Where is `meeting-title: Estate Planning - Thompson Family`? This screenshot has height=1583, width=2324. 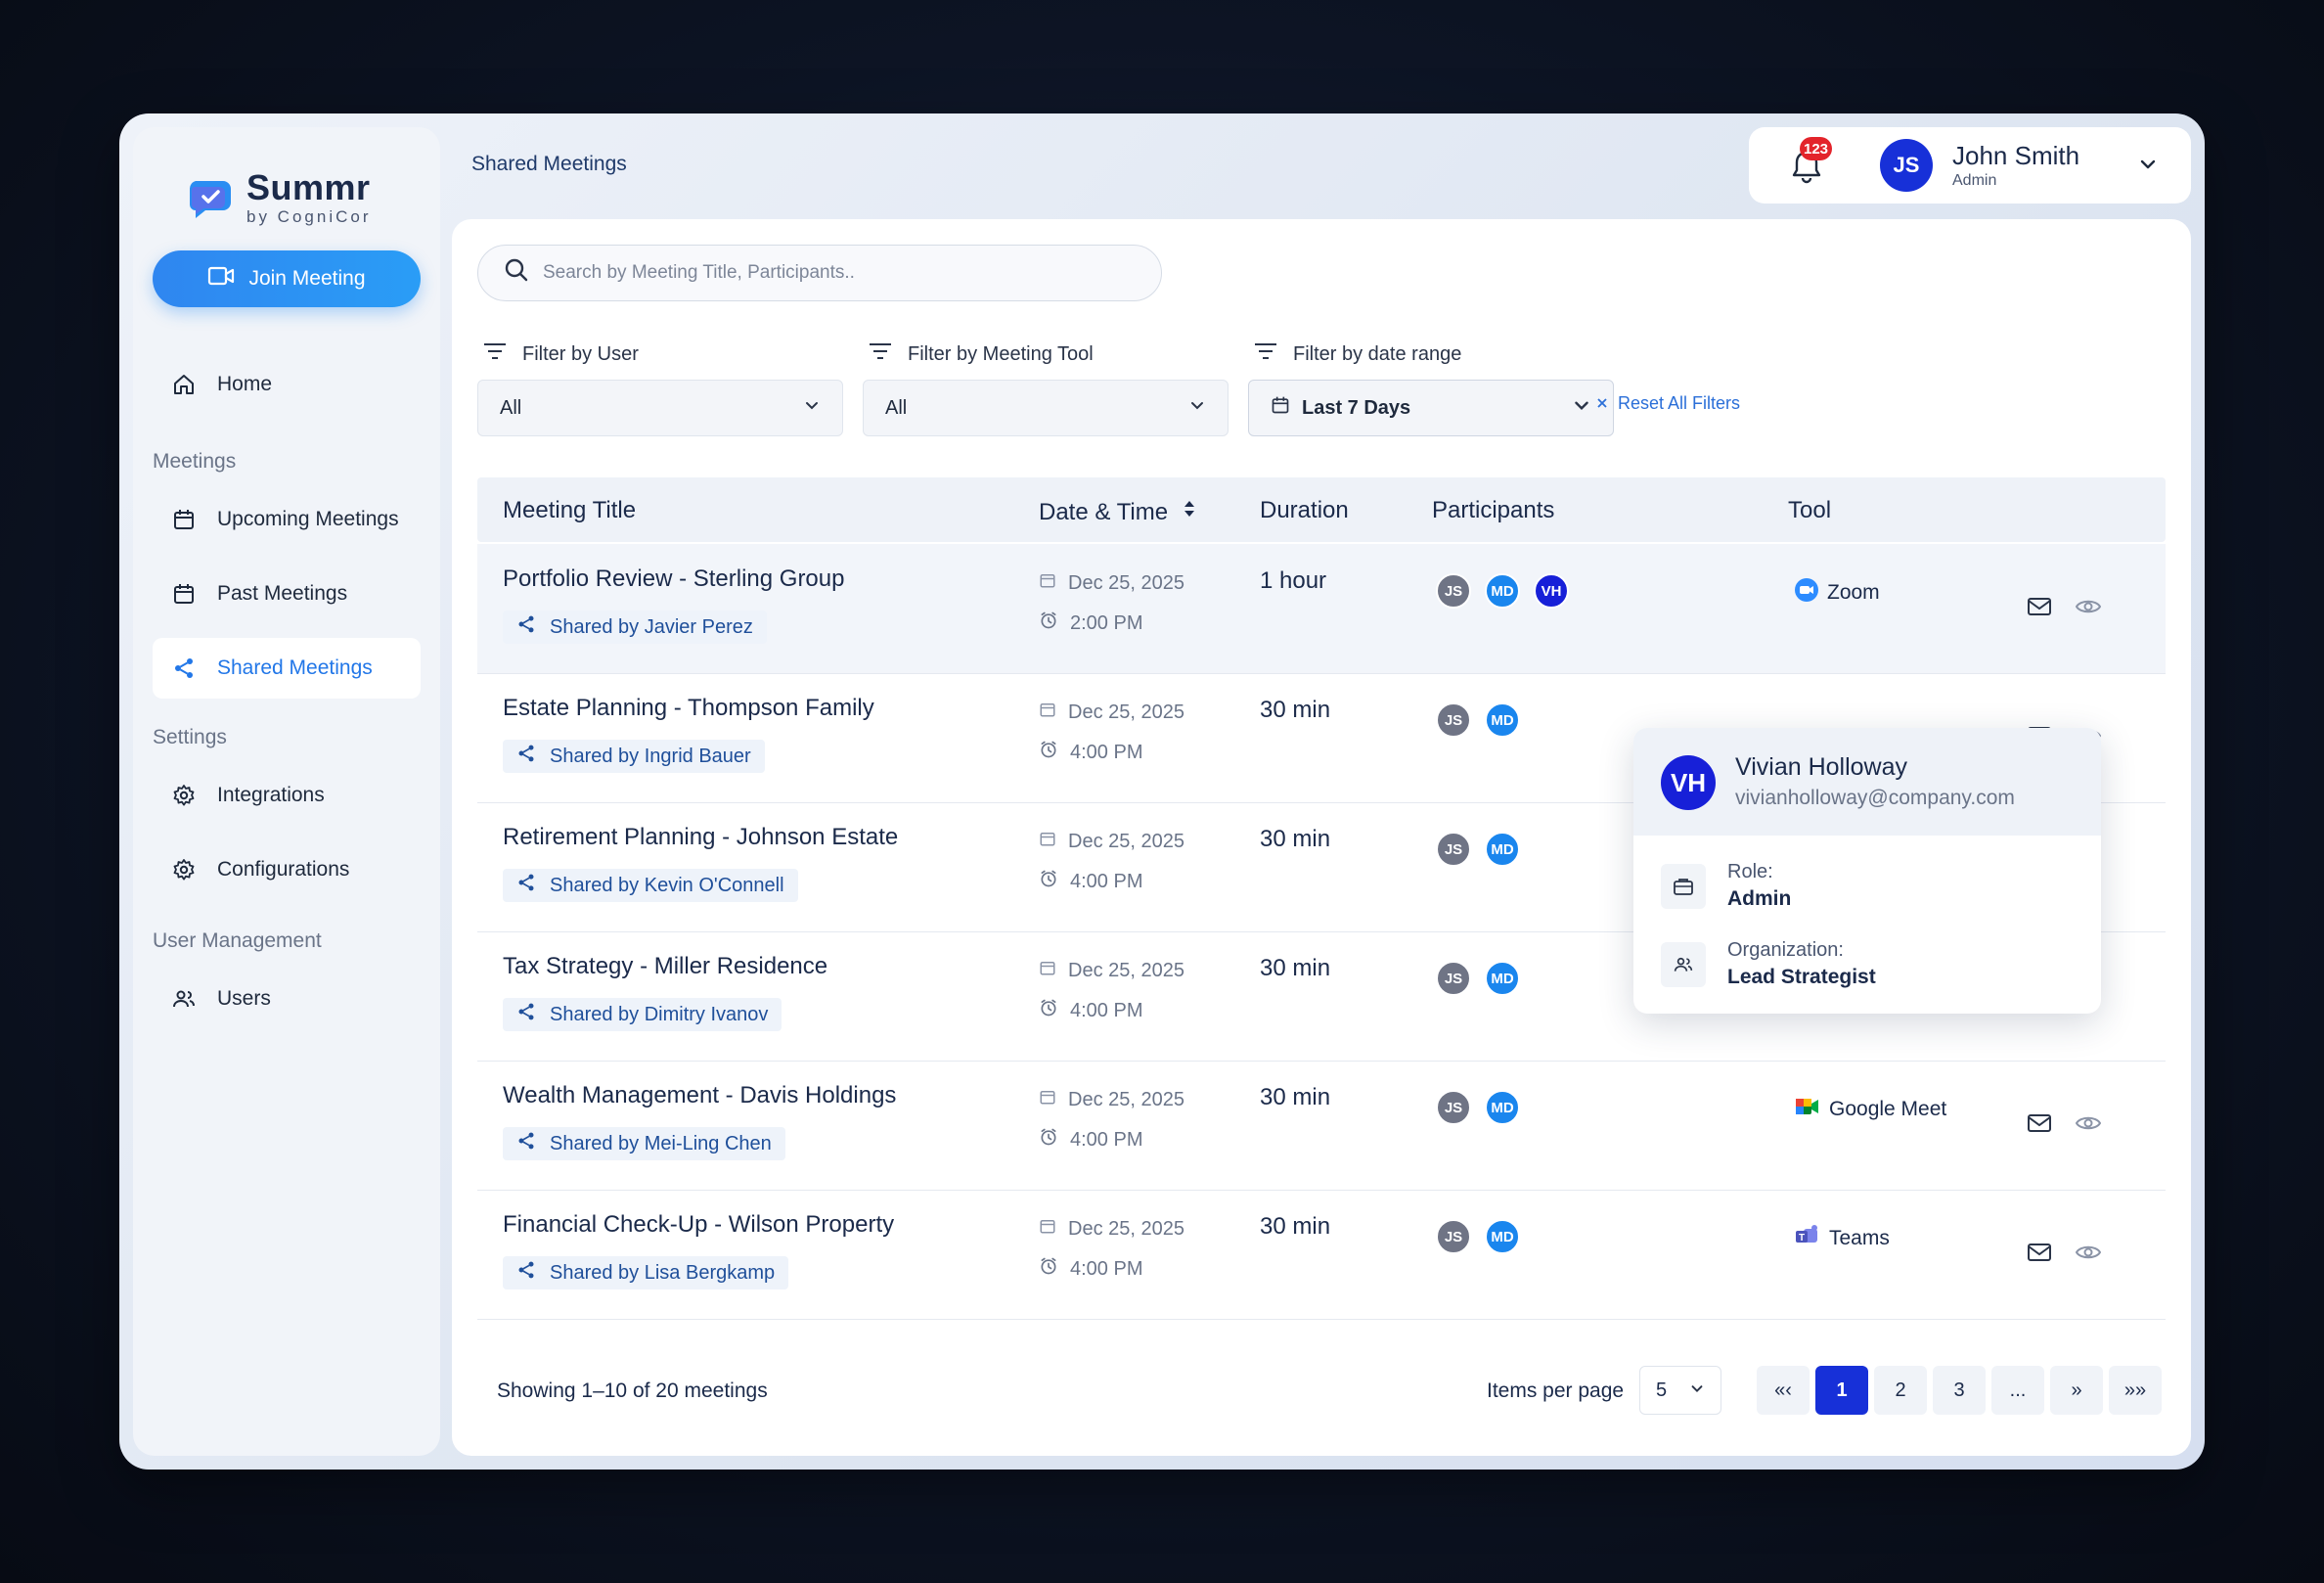
meeting-title: Estate Planning - Thompson Family is located at coordinates (688, 708).